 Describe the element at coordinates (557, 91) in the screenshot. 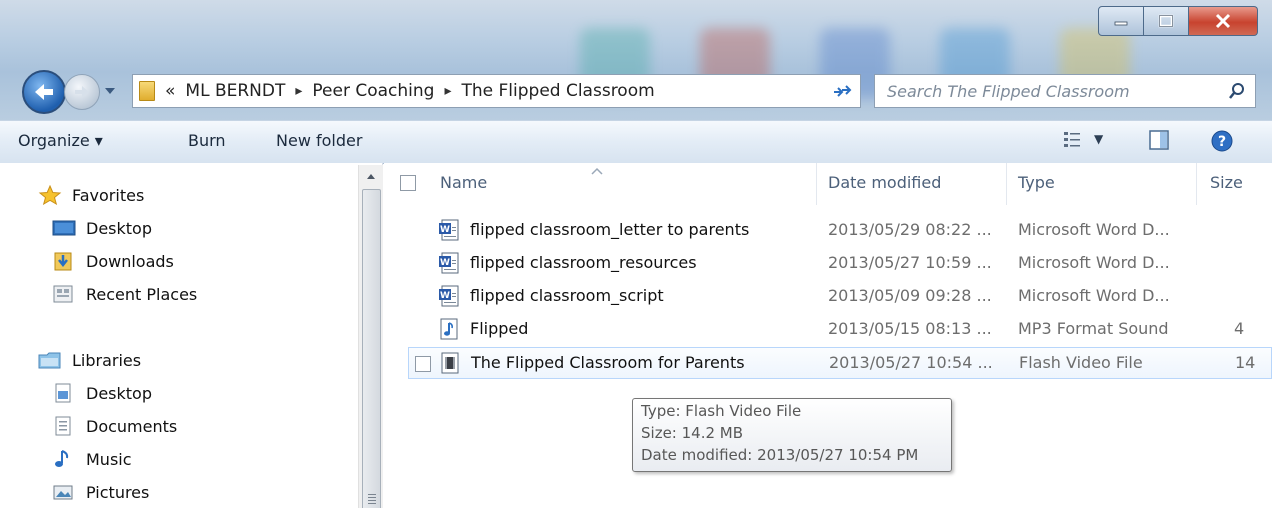

I see `breadcrumb-flipped-classroom: The Flipped Classroom` at that location.